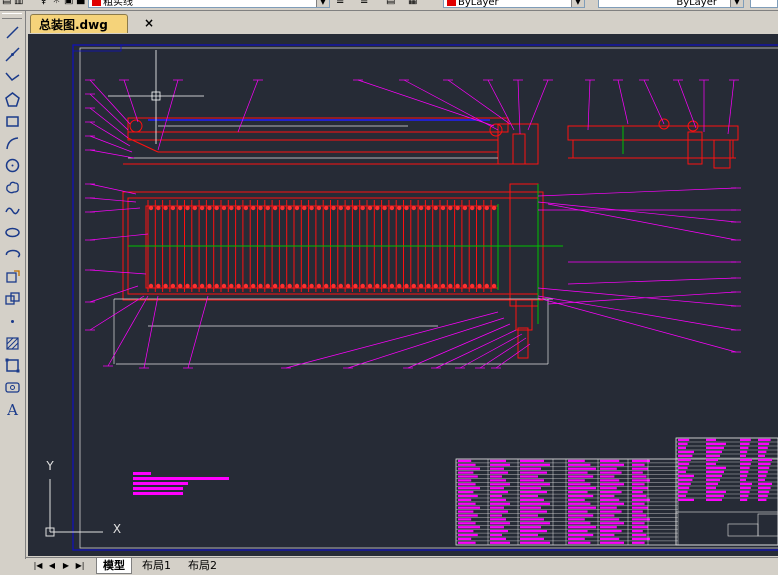 This screenshot has height=575, width=778. What do you see at coordinates (43, 4) in the screenshot?
I see `lightbulb-icon: ♀` at bounding box center [43, 4].